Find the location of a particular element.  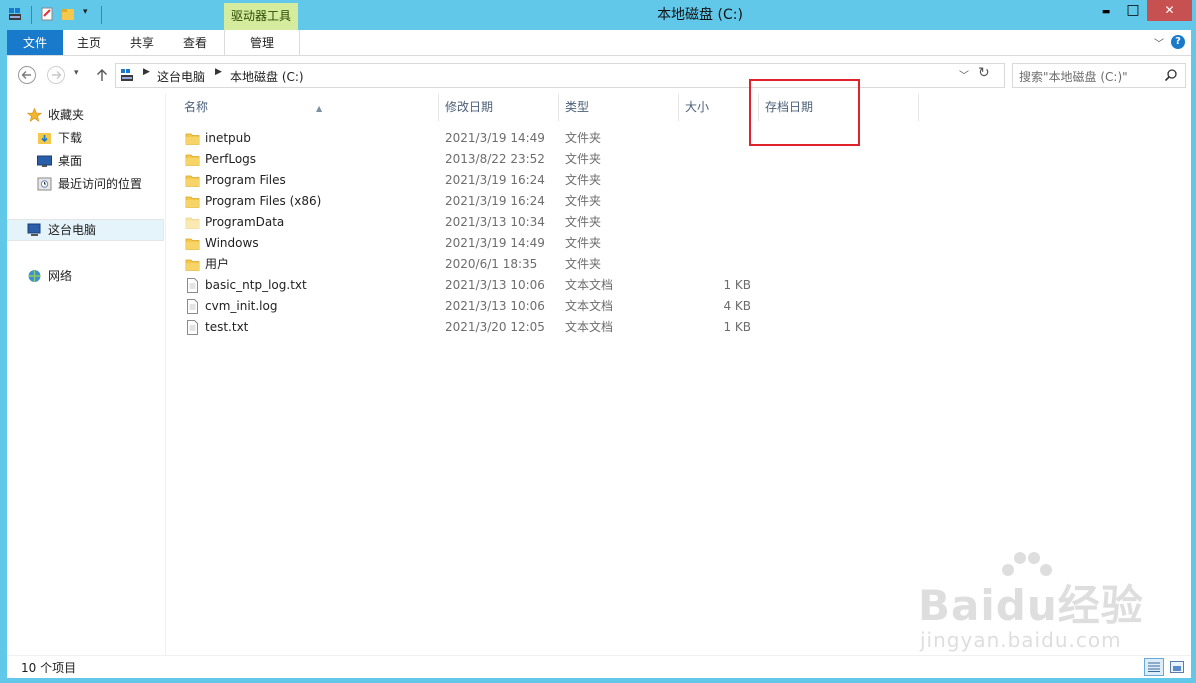

annotation-highlight-box is located at coordinates (804, 112).